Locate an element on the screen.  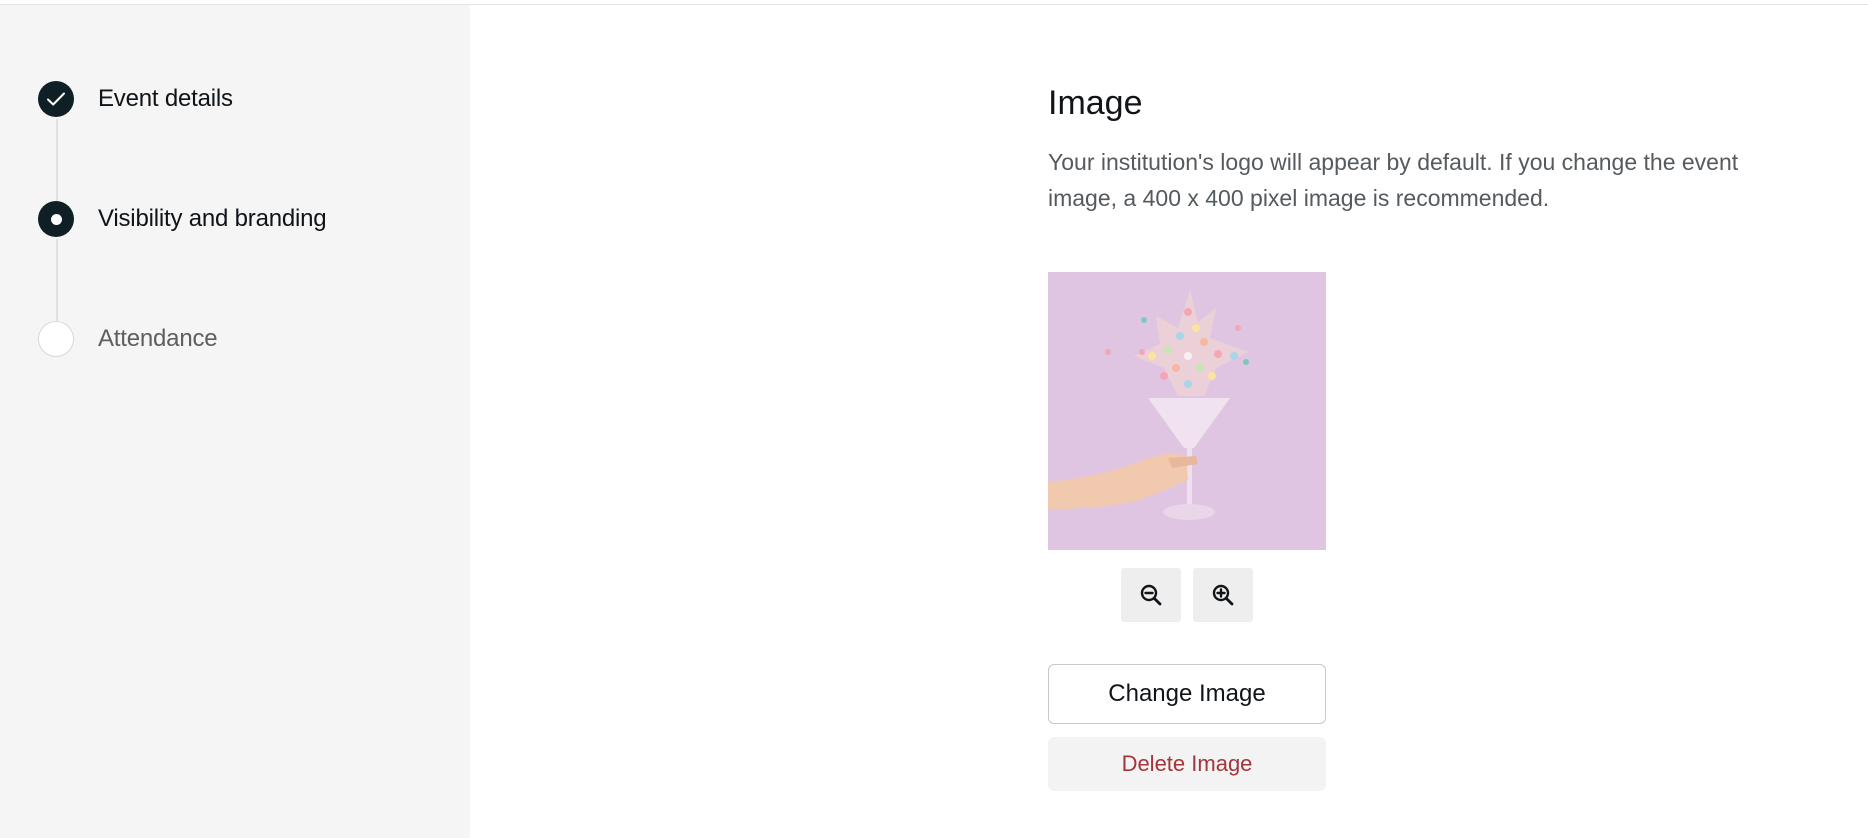
delete-image-button: Delete Image is located at coordinates (1187, 764).